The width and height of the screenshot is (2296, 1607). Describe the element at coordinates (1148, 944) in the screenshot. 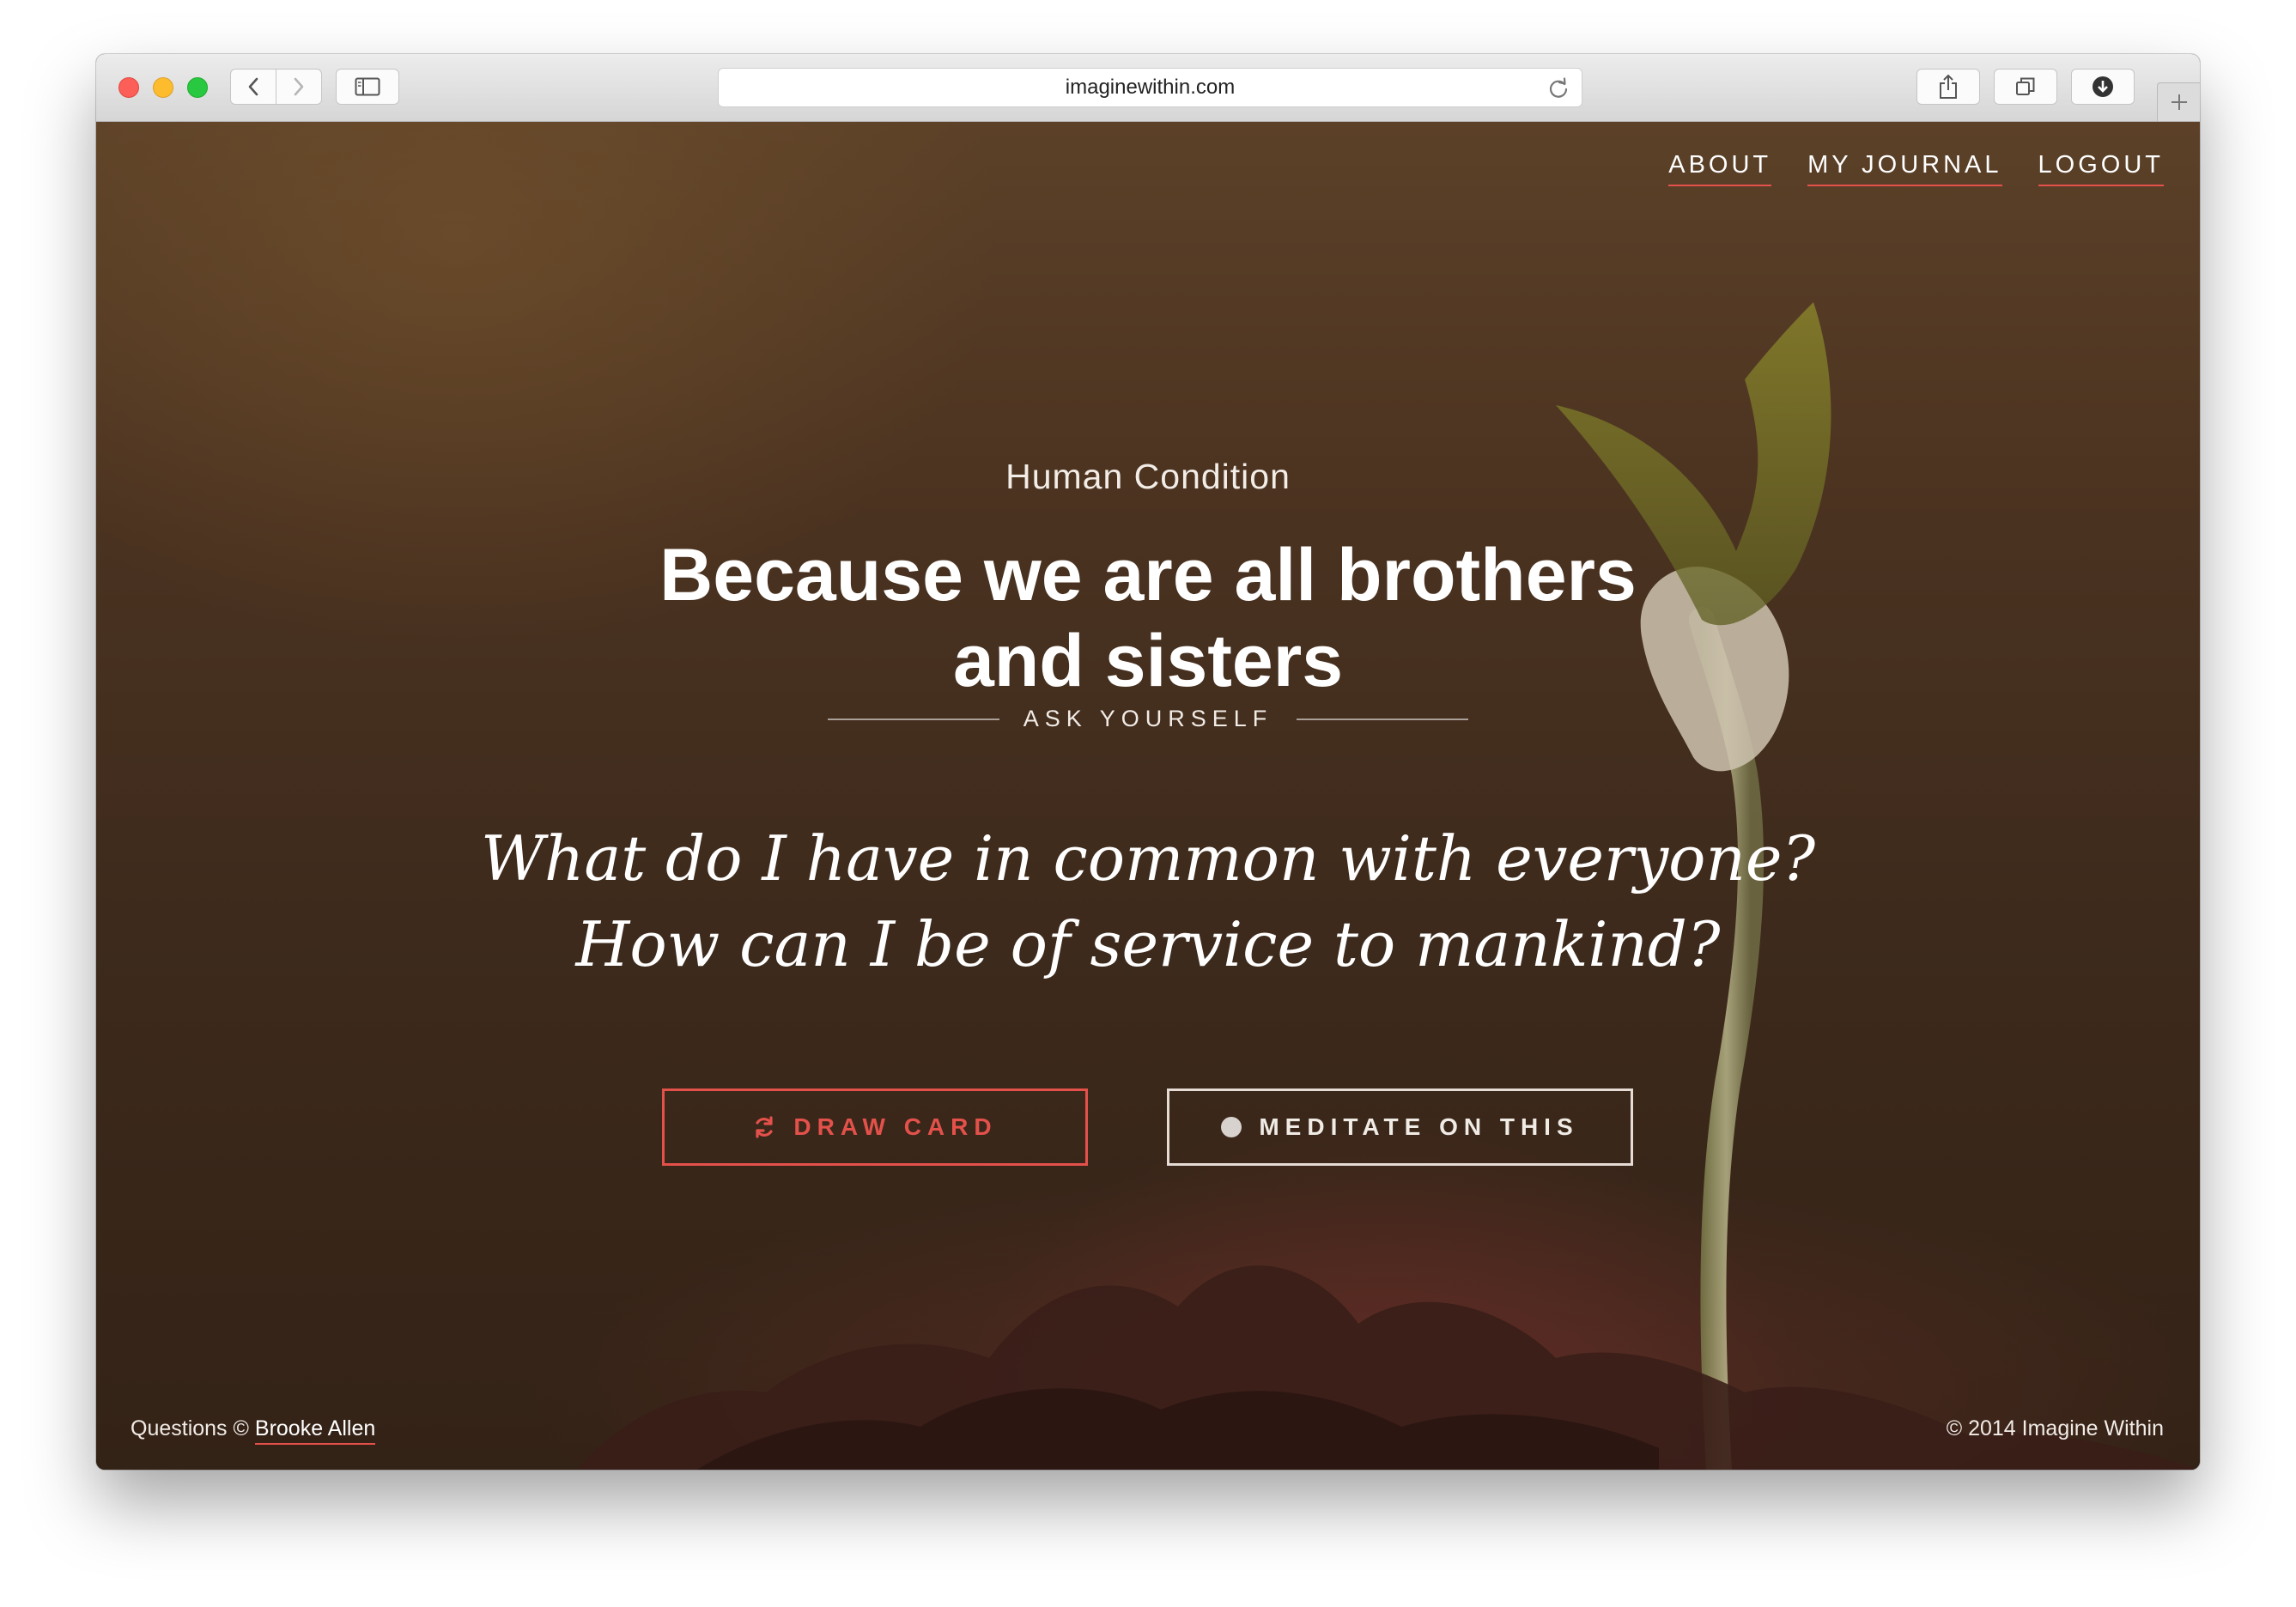

I see `question-line-2: How can I be of service to mankind?` at that location.